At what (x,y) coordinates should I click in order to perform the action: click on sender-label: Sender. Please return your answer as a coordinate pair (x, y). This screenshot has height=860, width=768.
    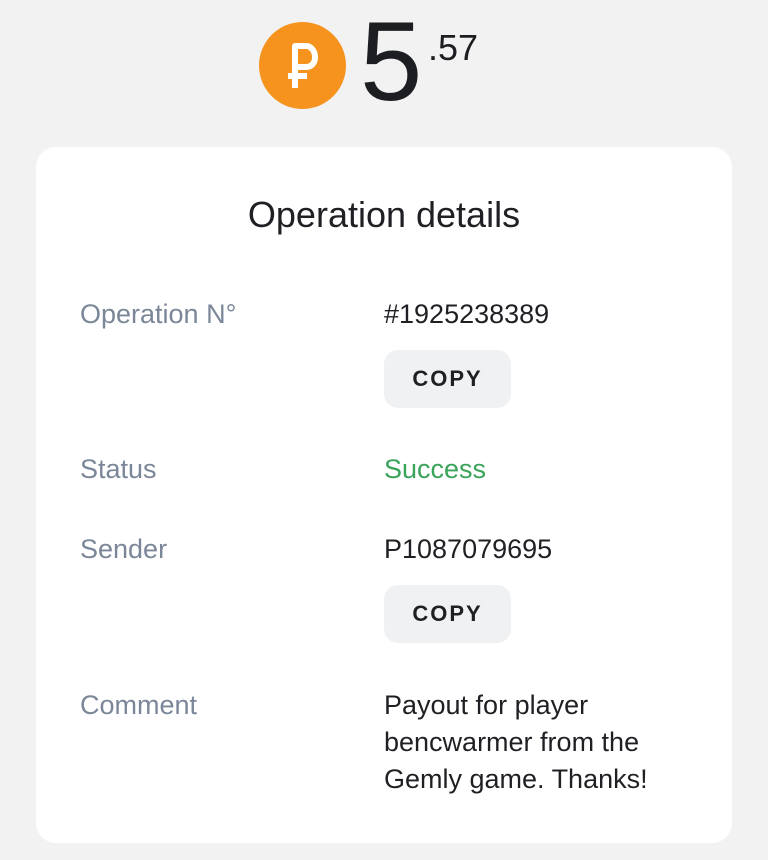
    Looking at the image, I should click on (124, 549).